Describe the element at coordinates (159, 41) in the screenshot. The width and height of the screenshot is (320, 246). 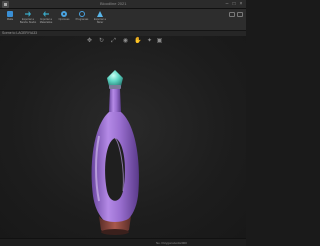
I see `camera-icon: ▣` at that location.